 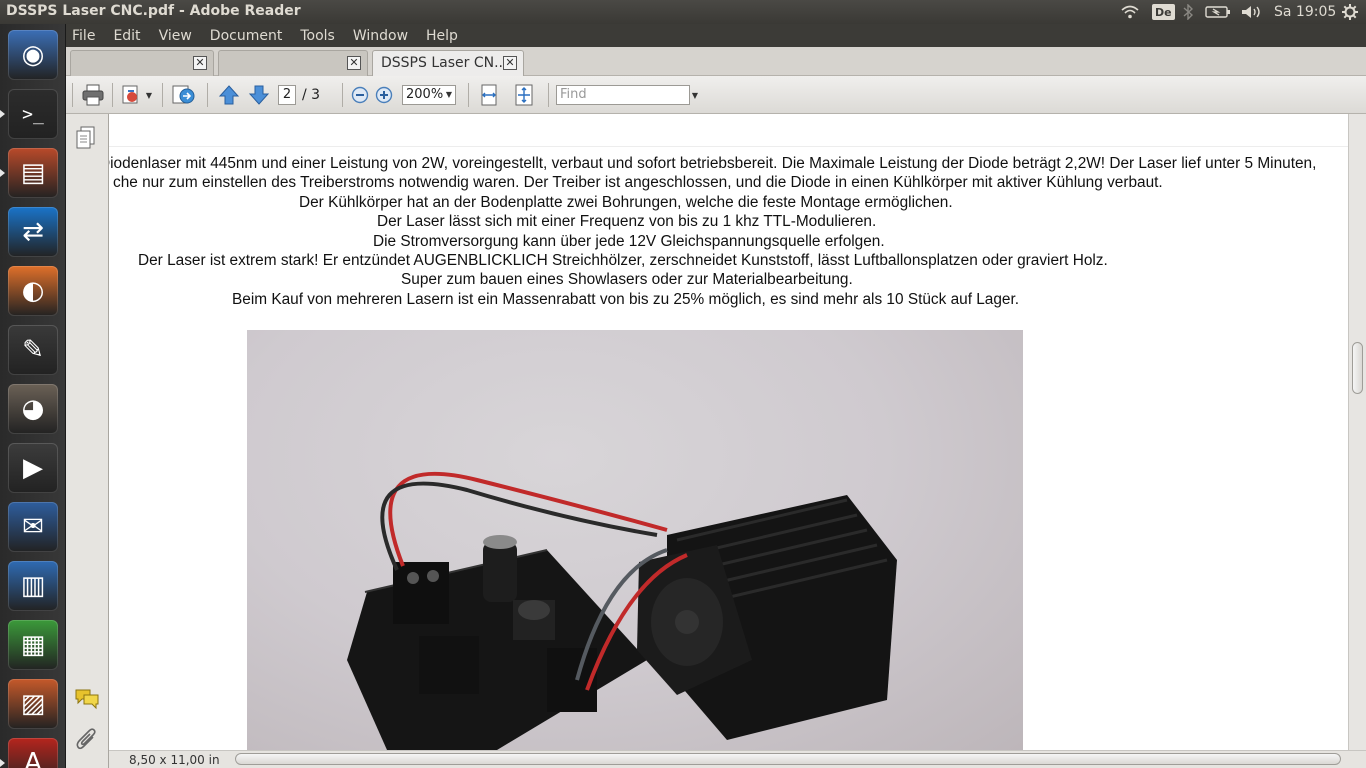 What do you see at coordinates (85, 36) in the screenshot?
I see `menu-file: File` at bounding box center [85, 36].